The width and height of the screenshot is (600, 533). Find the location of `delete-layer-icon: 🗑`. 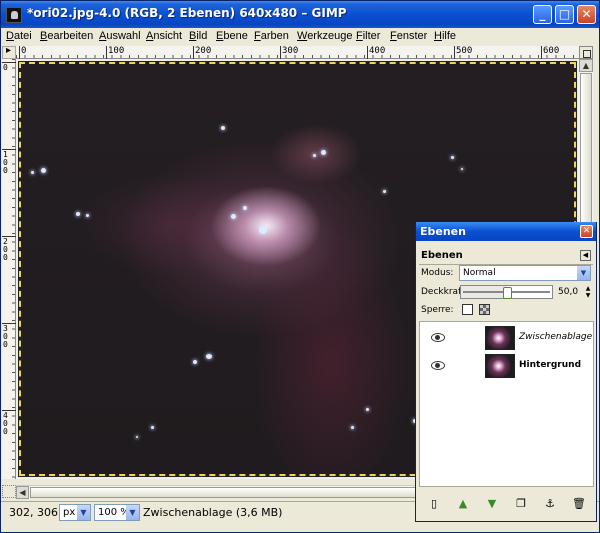

delete-layer-icon: 🗑 is located at coordinates (579, 504).